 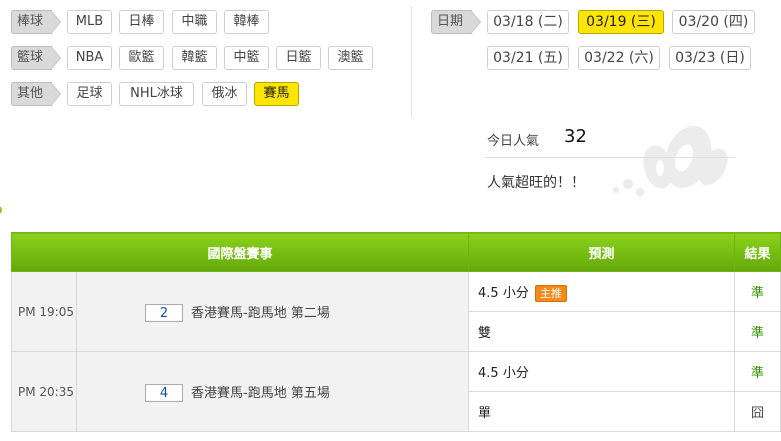 I want to click on popularity-count: 32, so click(x=575, y=136).